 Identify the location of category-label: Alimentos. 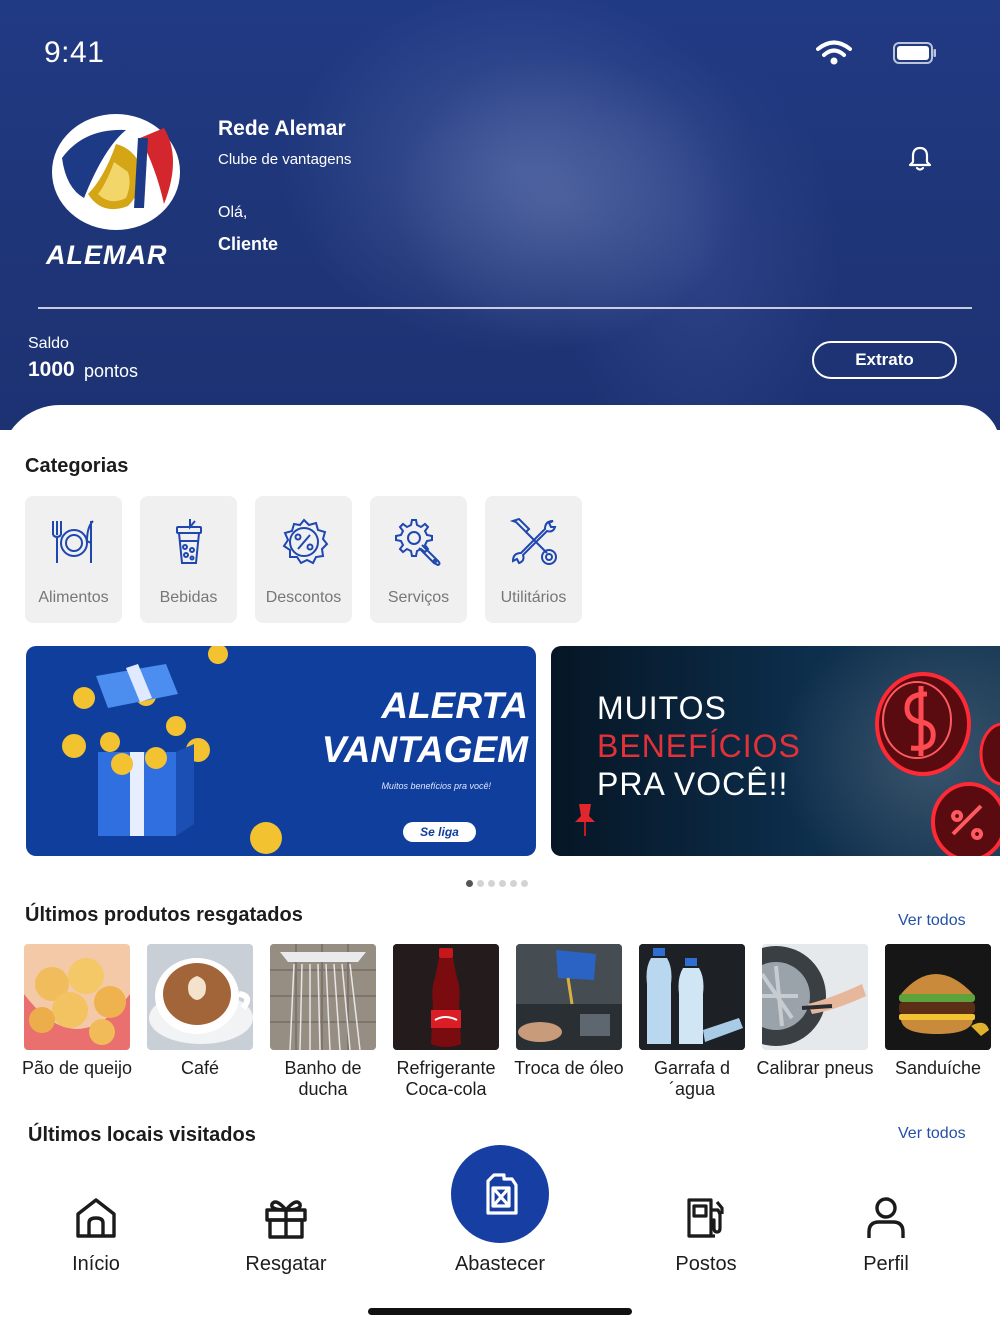
(73, 597).